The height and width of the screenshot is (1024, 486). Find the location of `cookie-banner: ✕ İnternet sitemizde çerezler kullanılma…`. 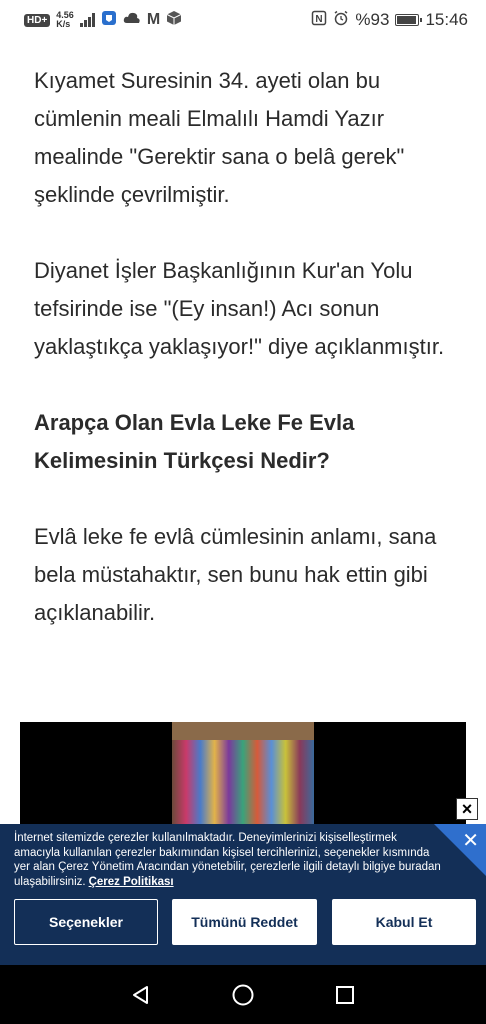

cookie-banner: ✕ İnternet sitemizde çerezler kullanılma… is located at coordinates (243, 894).